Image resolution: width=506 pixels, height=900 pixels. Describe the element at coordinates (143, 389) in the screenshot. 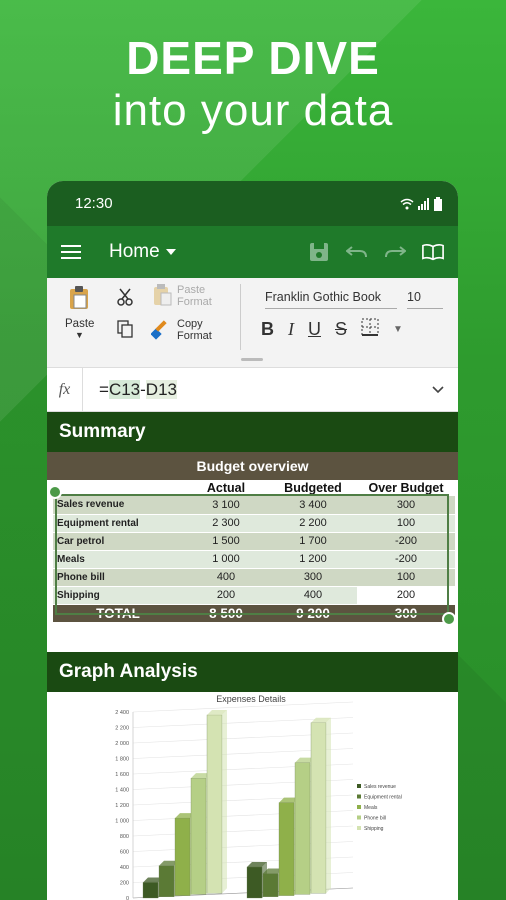

I see `formula-minus: -` at that location.